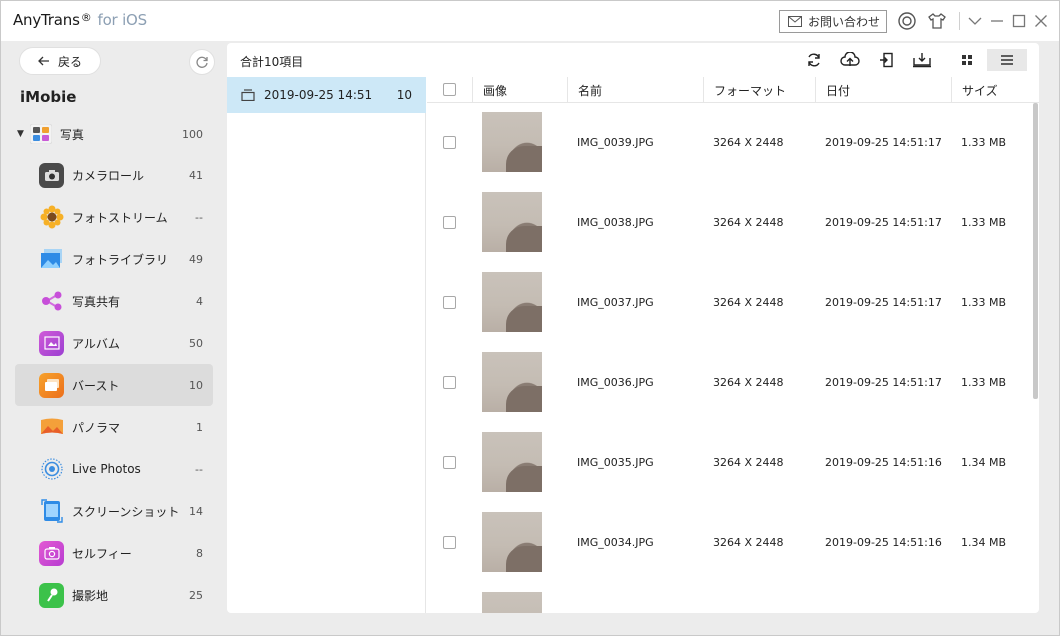  I want to click on sidebar-item-selfie: セルフィー 8, so click(114, 553).